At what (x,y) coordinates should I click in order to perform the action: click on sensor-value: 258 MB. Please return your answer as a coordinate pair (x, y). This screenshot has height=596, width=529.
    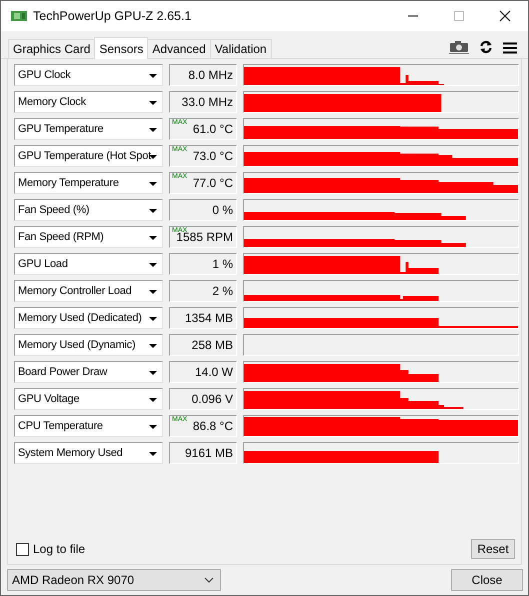
    Looking at the image, I should click on (212, 345).